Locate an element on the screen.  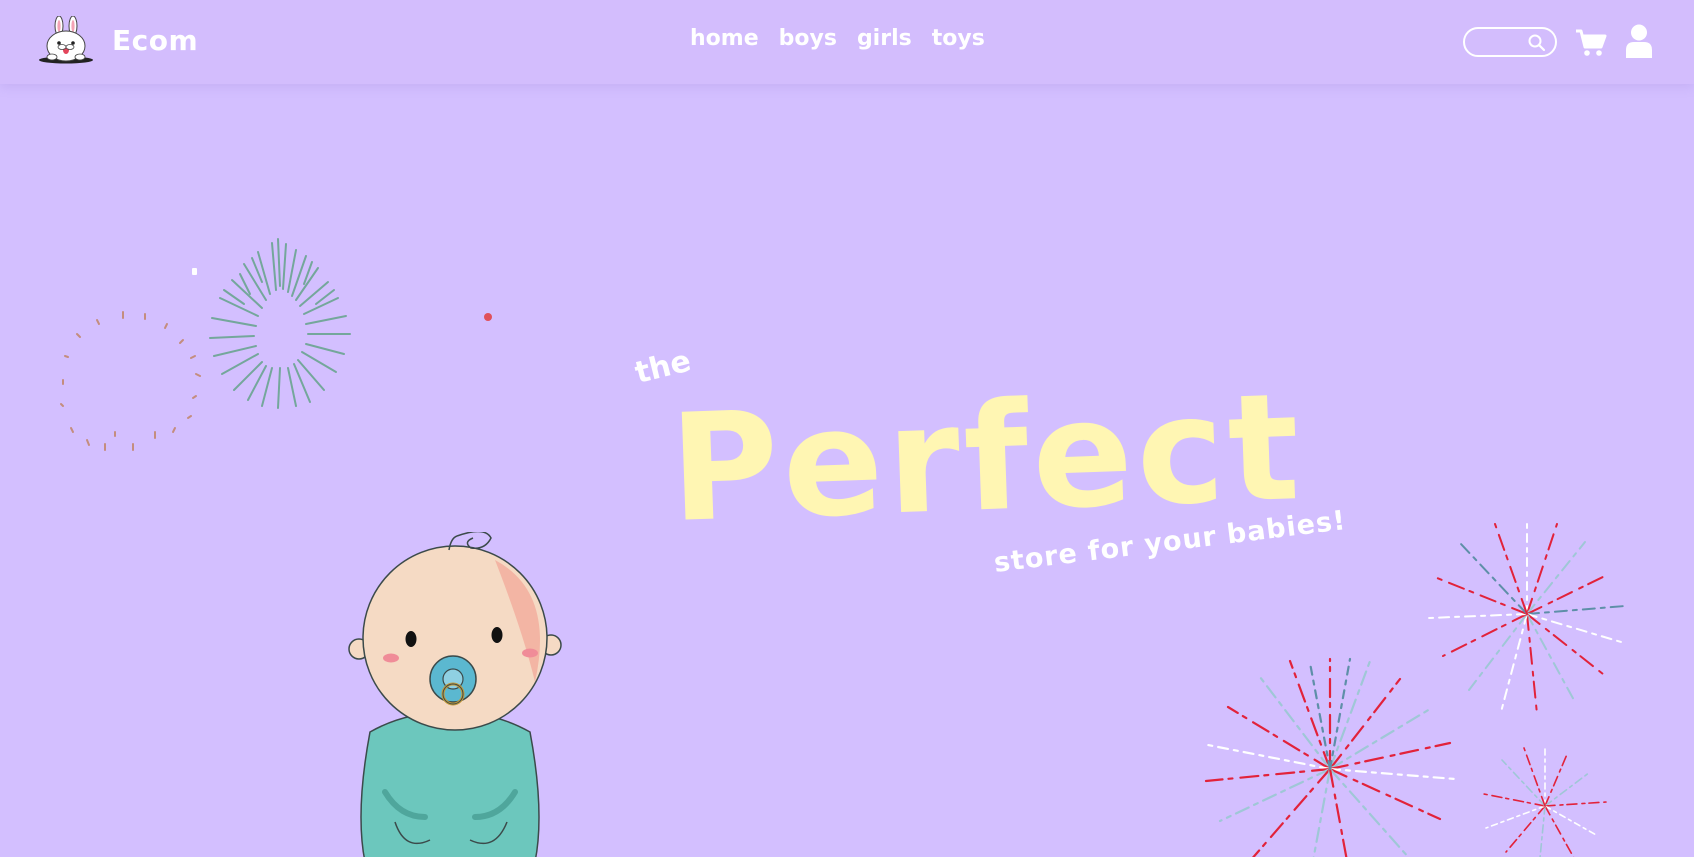
spark-dot-white is located at coordinates (194, 271).